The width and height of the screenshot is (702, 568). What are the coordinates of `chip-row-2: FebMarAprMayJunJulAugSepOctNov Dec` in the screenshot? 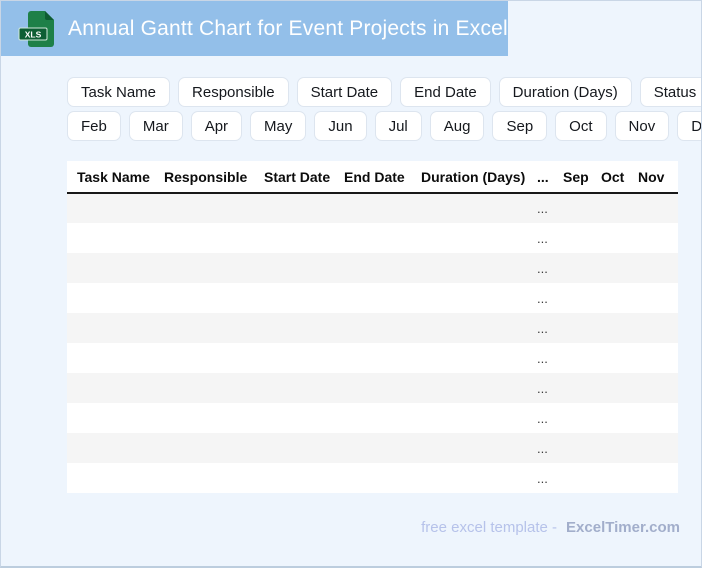 It's located at (384, 126).